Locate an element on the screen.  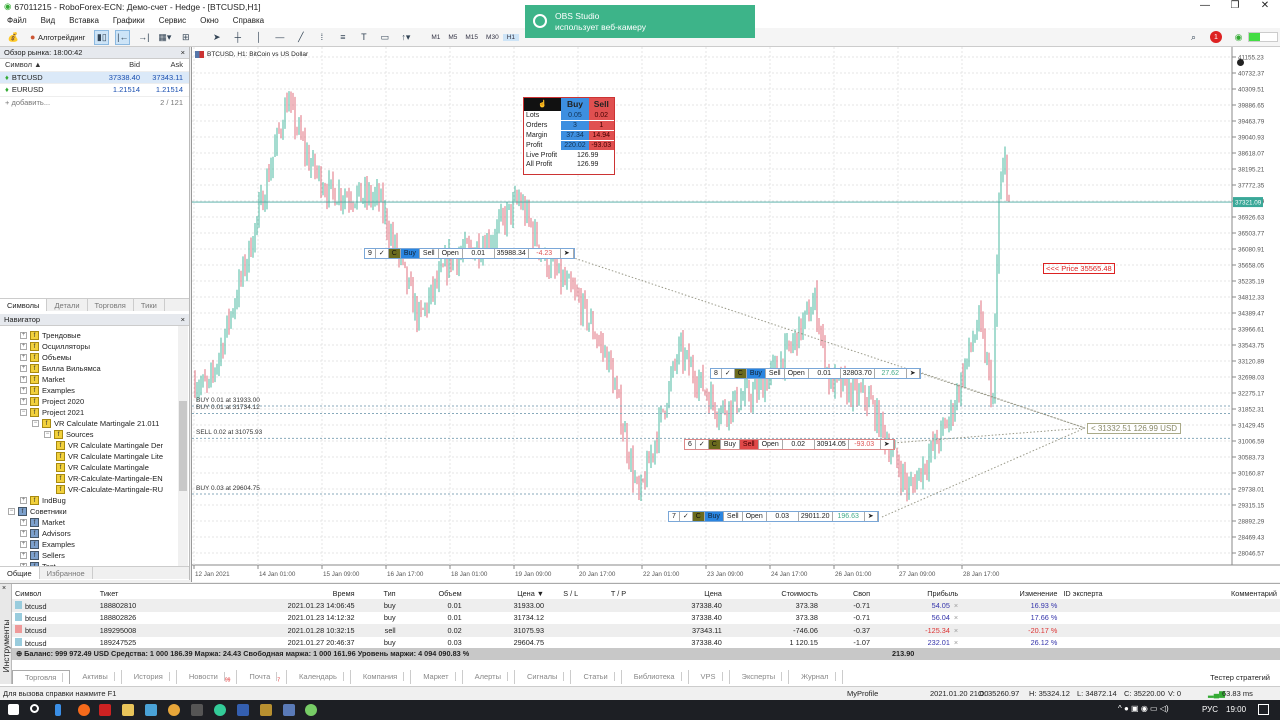
toolbox-tab: Почта 7 is located at coordinates (262, 677).